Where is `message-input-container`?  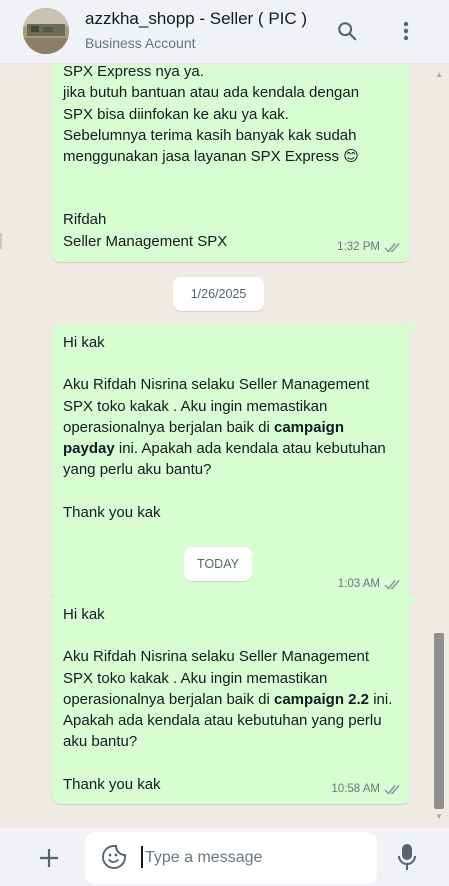
message-input-container is located at coordinates (231, 858).